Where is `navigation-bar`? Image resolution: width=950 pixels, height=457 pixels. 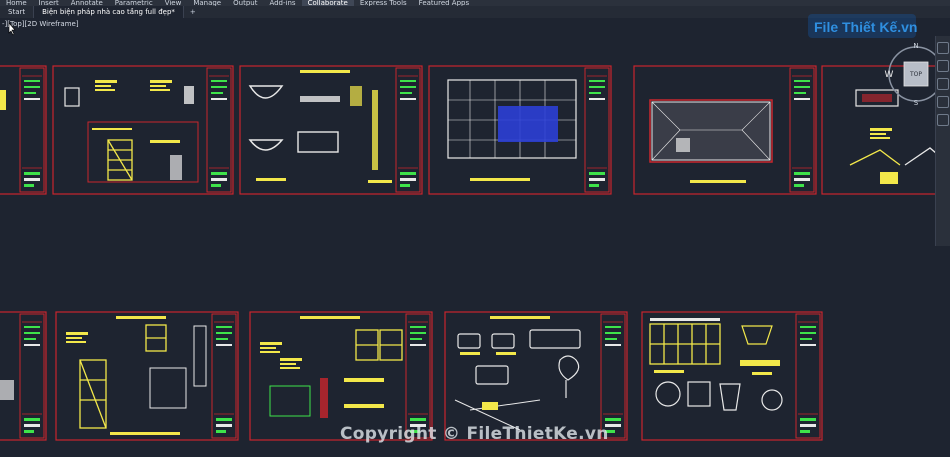
navigation-bar is located at coordinates (942, 141).